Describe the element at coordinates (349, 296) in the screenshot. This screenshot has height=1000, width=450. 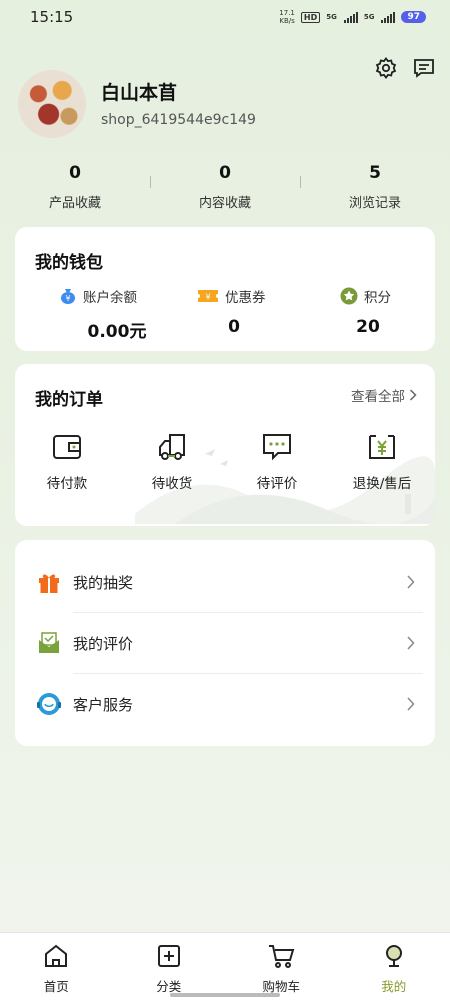
I see `star-badge-icon` at that location.